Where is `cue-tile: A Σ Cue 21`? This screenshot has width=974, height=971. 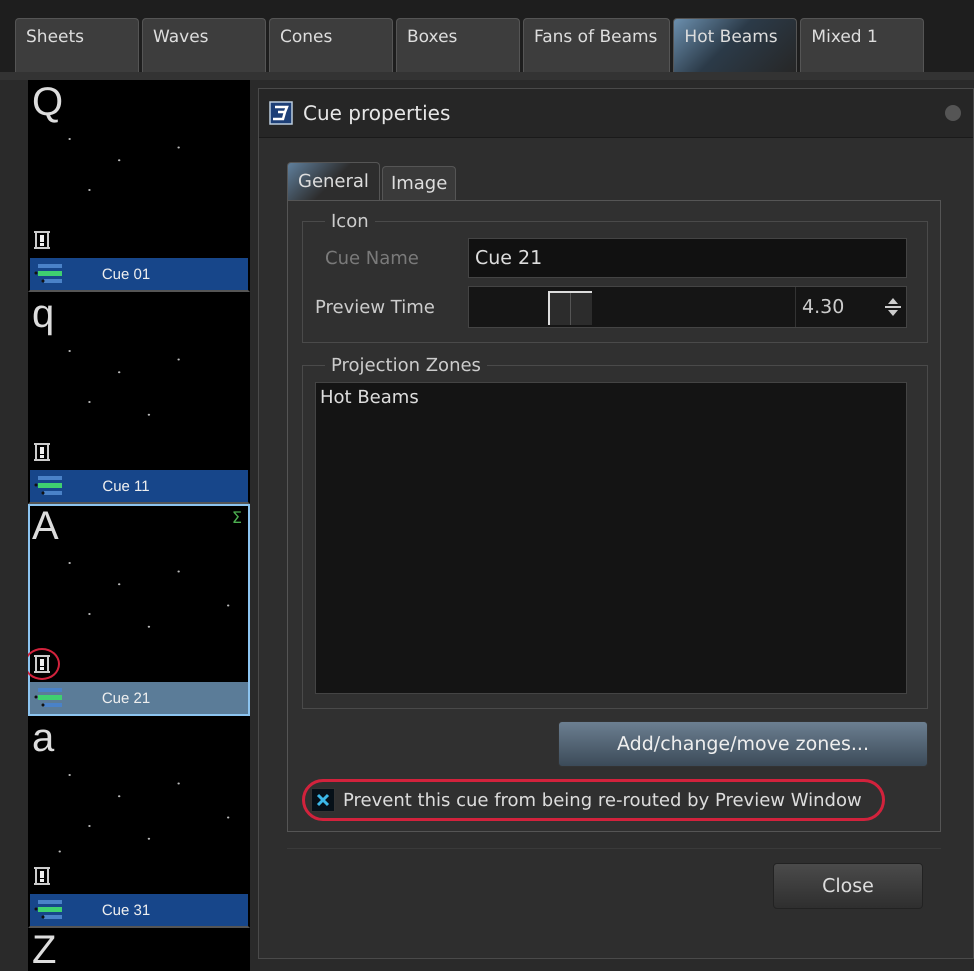
cue-tile: A Σ Cue 21 is located at coordinates (139, 610).